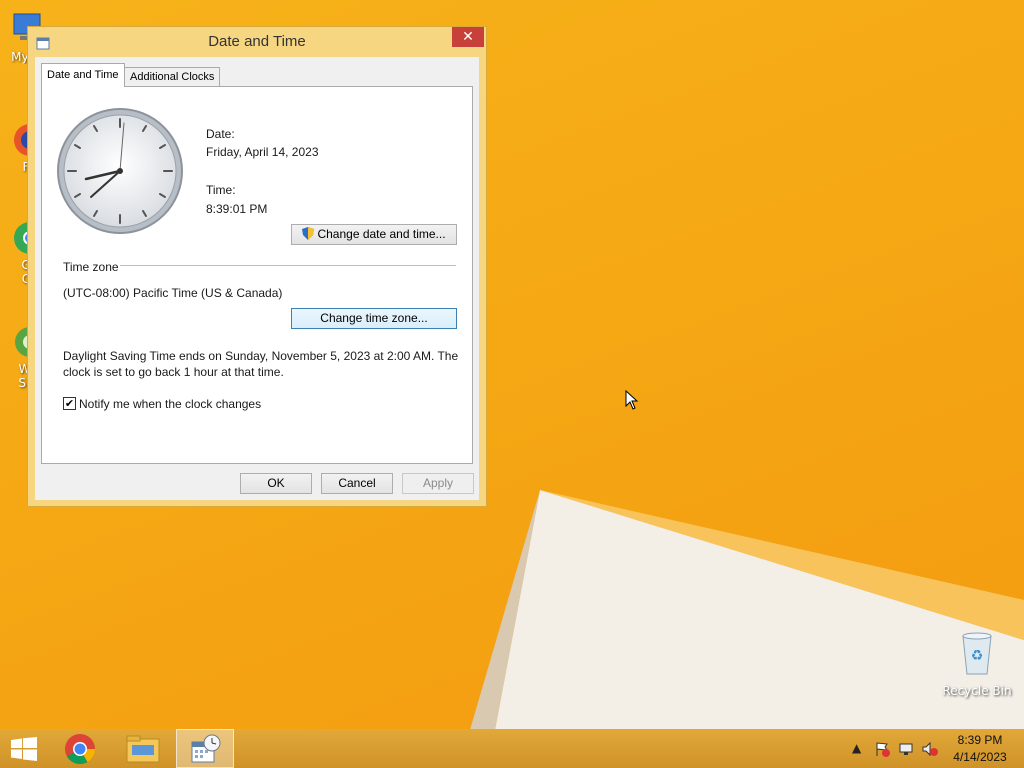 The width and height of the screenshot is (1024, 768). I want to click on mouse-cursor-icon, so click(632, 400).